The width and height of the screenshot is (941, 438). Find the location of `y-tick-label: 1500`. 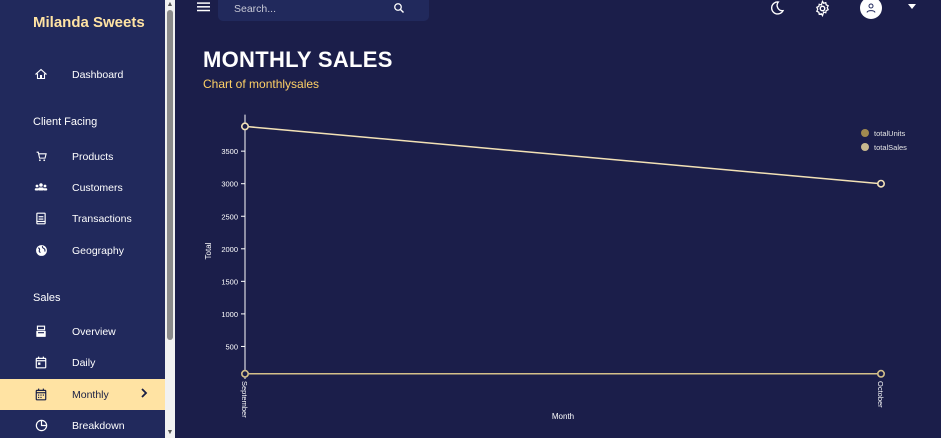

y-tick-label: 1500 is located at coordinates (229, 281).